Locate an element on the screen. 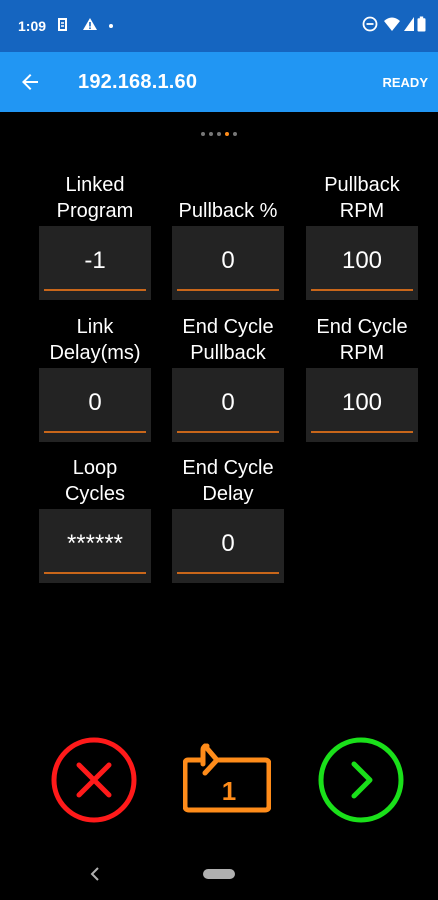 Image resolution: width=438 pixels, height=900 pixels. page-indicator is located at coordinates (219, 134).